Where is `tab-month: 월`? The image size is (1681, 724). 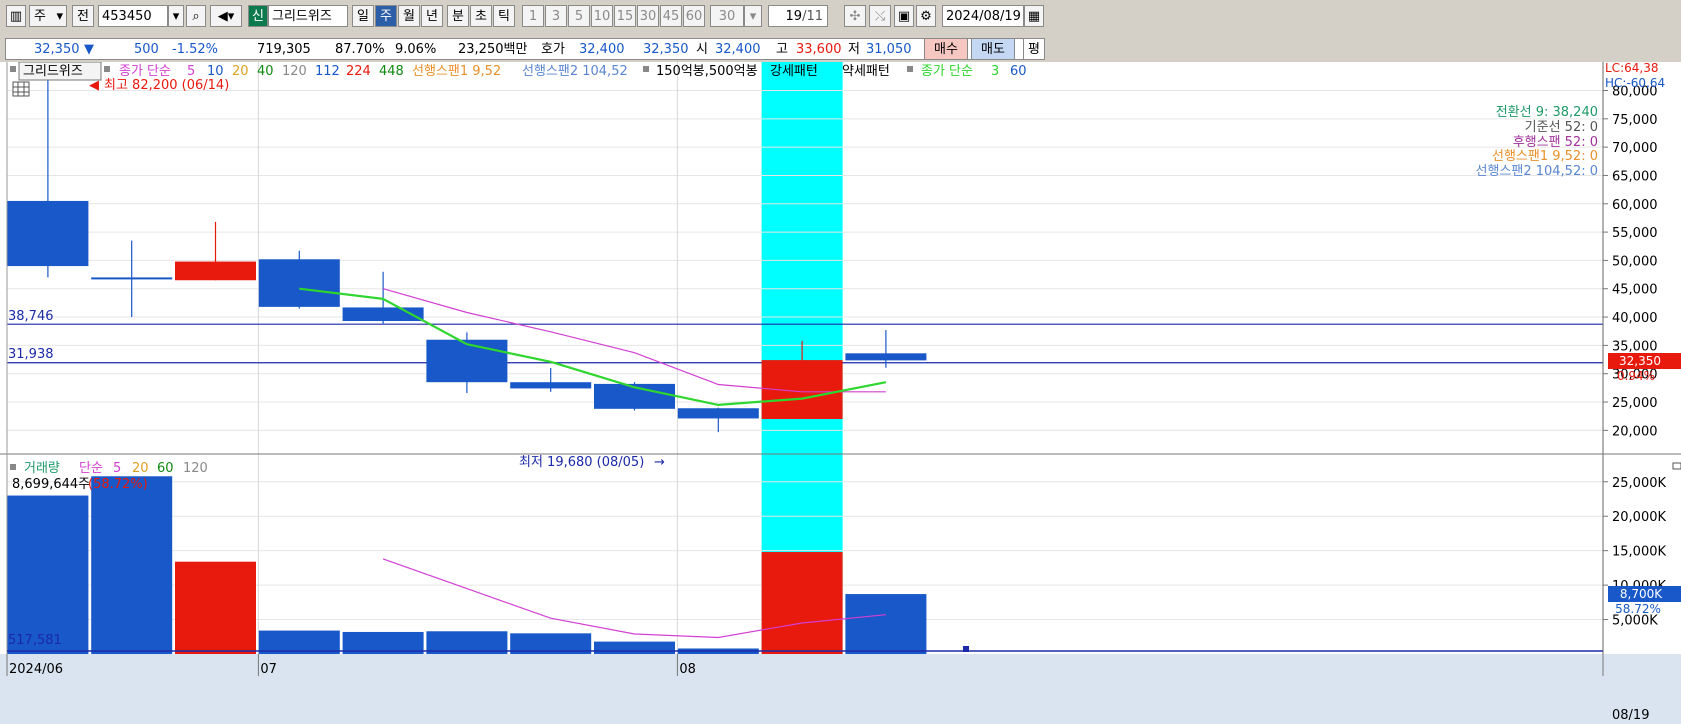
tab-month: 월 is located at coordinates (409, 16).